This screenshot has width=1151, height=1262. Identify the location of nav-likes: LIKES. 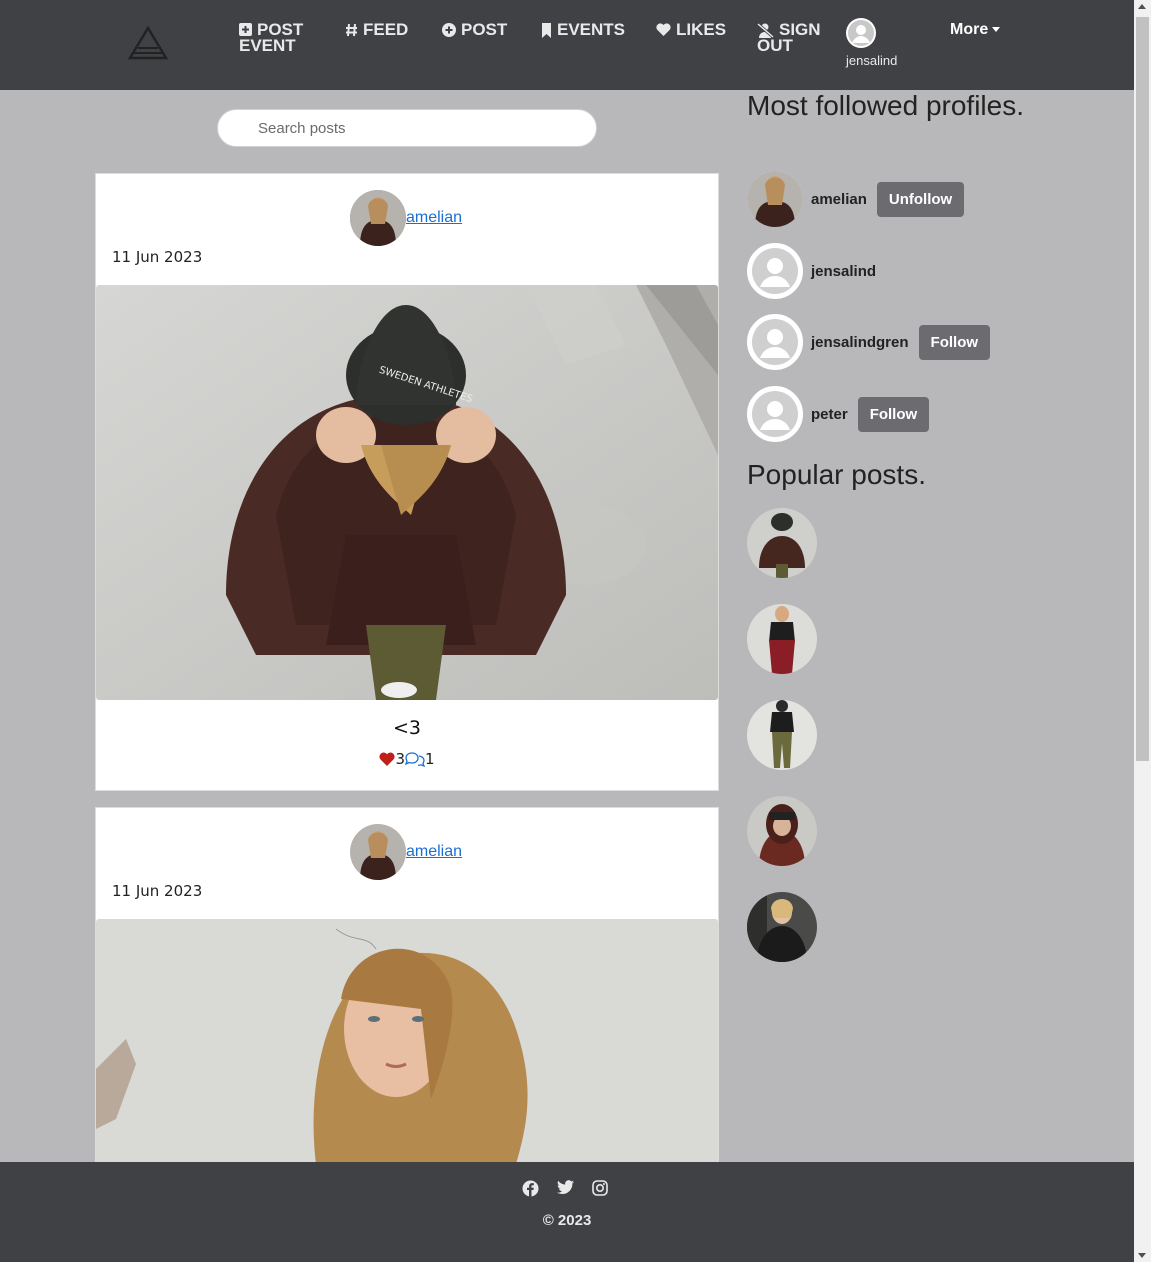
(691, 29).